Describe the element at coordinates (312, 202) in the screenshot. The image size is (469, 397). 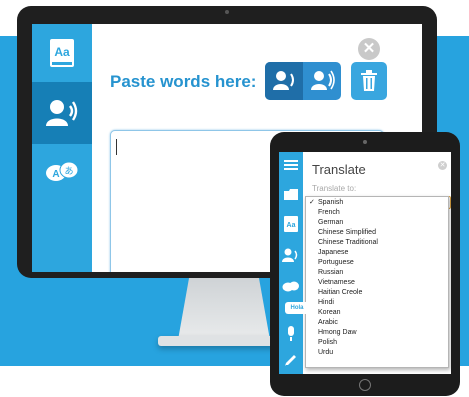
I see `checkmark-icon: ✓` at that location.